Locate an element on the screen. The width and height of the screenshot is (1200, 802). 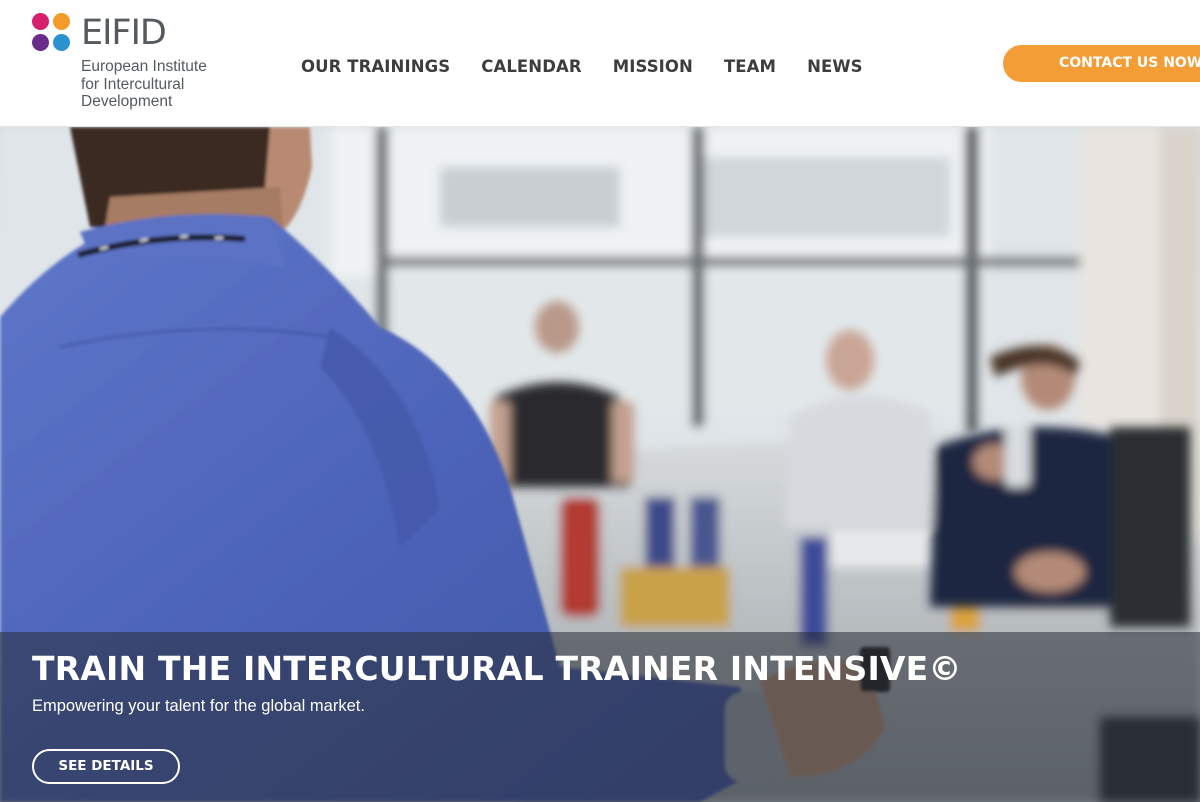
nav-item-team: TEAM is located at coordinates (750, 67).